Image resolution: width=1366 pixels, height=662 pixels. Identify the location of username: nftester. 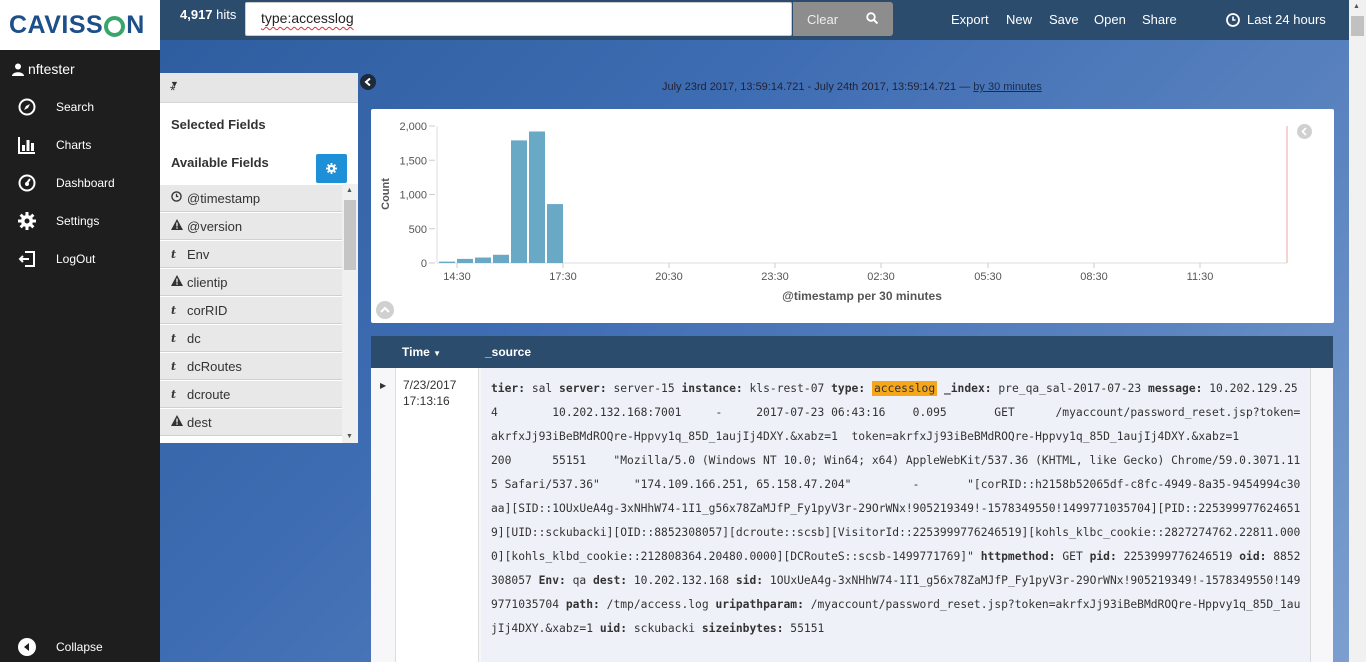
(51, 69).